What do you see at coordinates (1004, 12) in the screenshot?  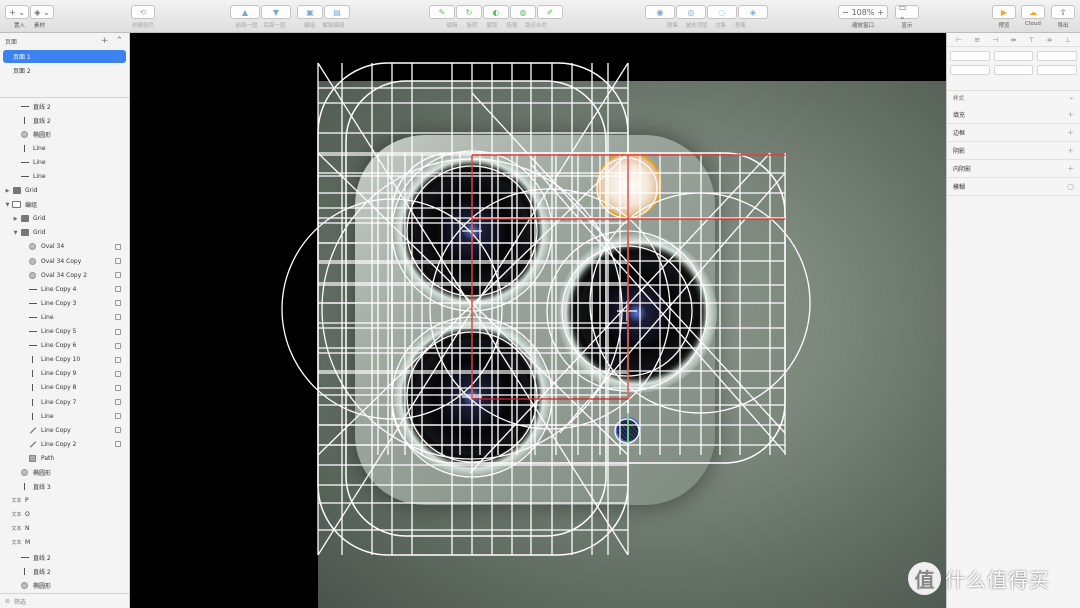 I see `preview-button: ▶` at bounding box center [1004, 12].